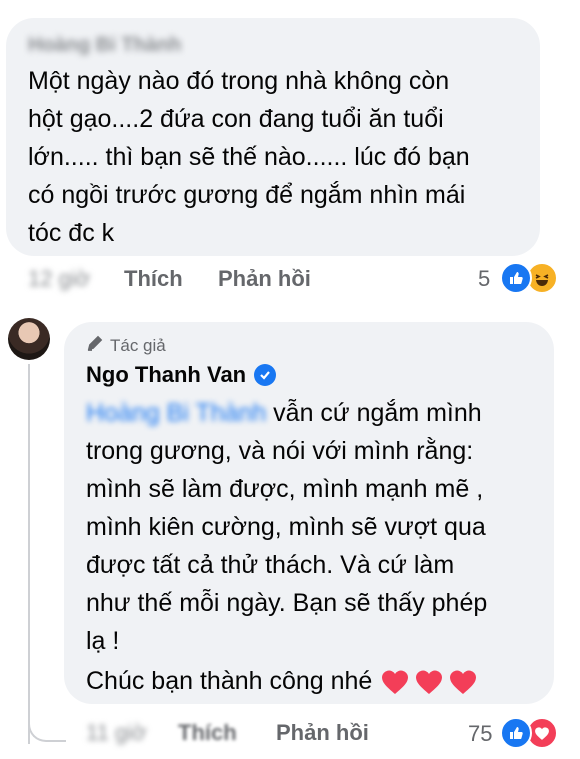  Describe the element at coordinates (480, 734) in the screenshot. I see `reaction-count: 75` at that location.